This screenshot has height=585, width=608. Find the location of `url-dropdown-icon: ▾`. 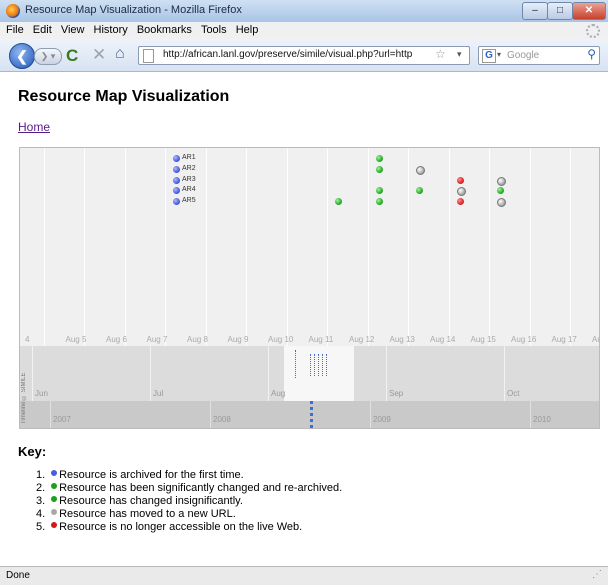

url-dropdown-icon: ▾ is located at coordinates (459, 54).